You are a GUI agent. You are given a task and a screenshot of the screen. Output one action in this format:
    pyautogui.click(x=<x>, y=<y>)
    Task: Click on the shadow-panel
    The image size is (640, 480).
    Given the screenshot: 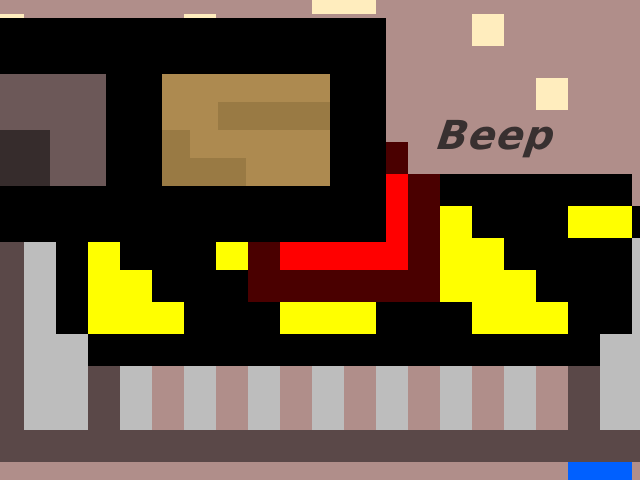 What is the action you would take?
    pyautogui.click(x=25, y=158)
    